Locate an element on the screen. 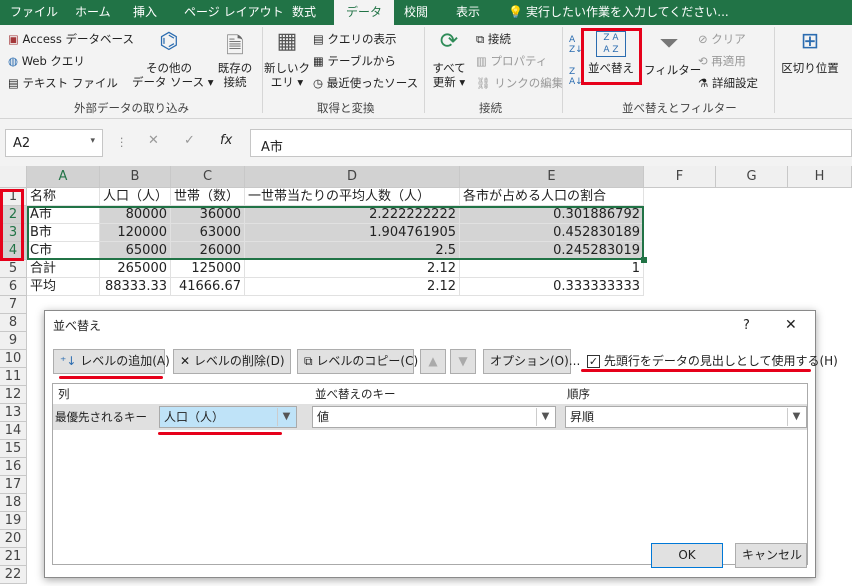 This screenshot has width=852, height=586. cancel-button: キャンセル is located at coordinates (771, 555).